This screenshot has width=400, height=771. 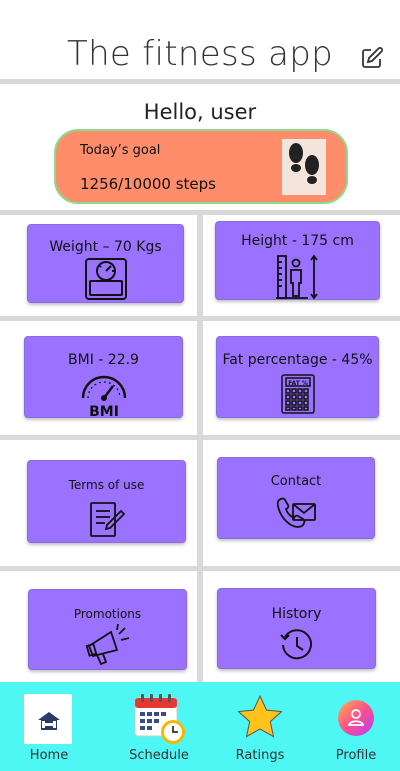 What do you see at coordinates (106, 485) in the screenshot?
I see `terms-label: Terms of use` at bounding box center [106, 485].